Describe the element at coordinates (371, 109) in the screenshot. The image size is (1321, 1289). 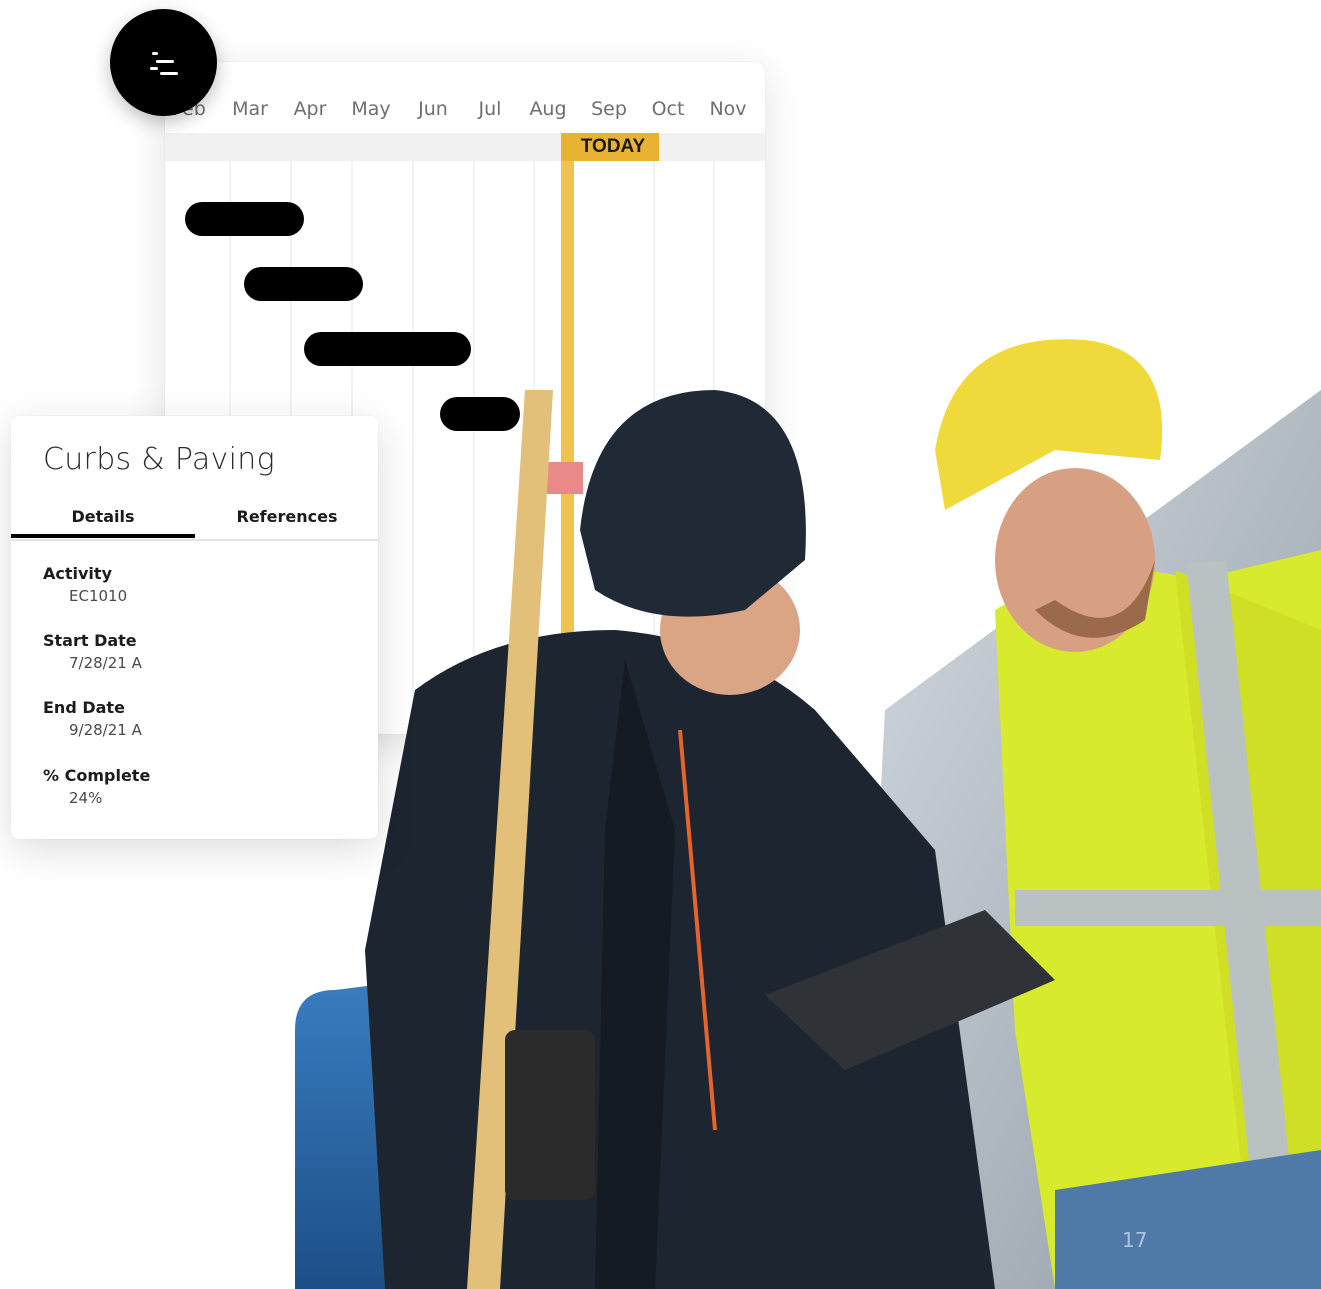
I see `month-label: May` at that location.